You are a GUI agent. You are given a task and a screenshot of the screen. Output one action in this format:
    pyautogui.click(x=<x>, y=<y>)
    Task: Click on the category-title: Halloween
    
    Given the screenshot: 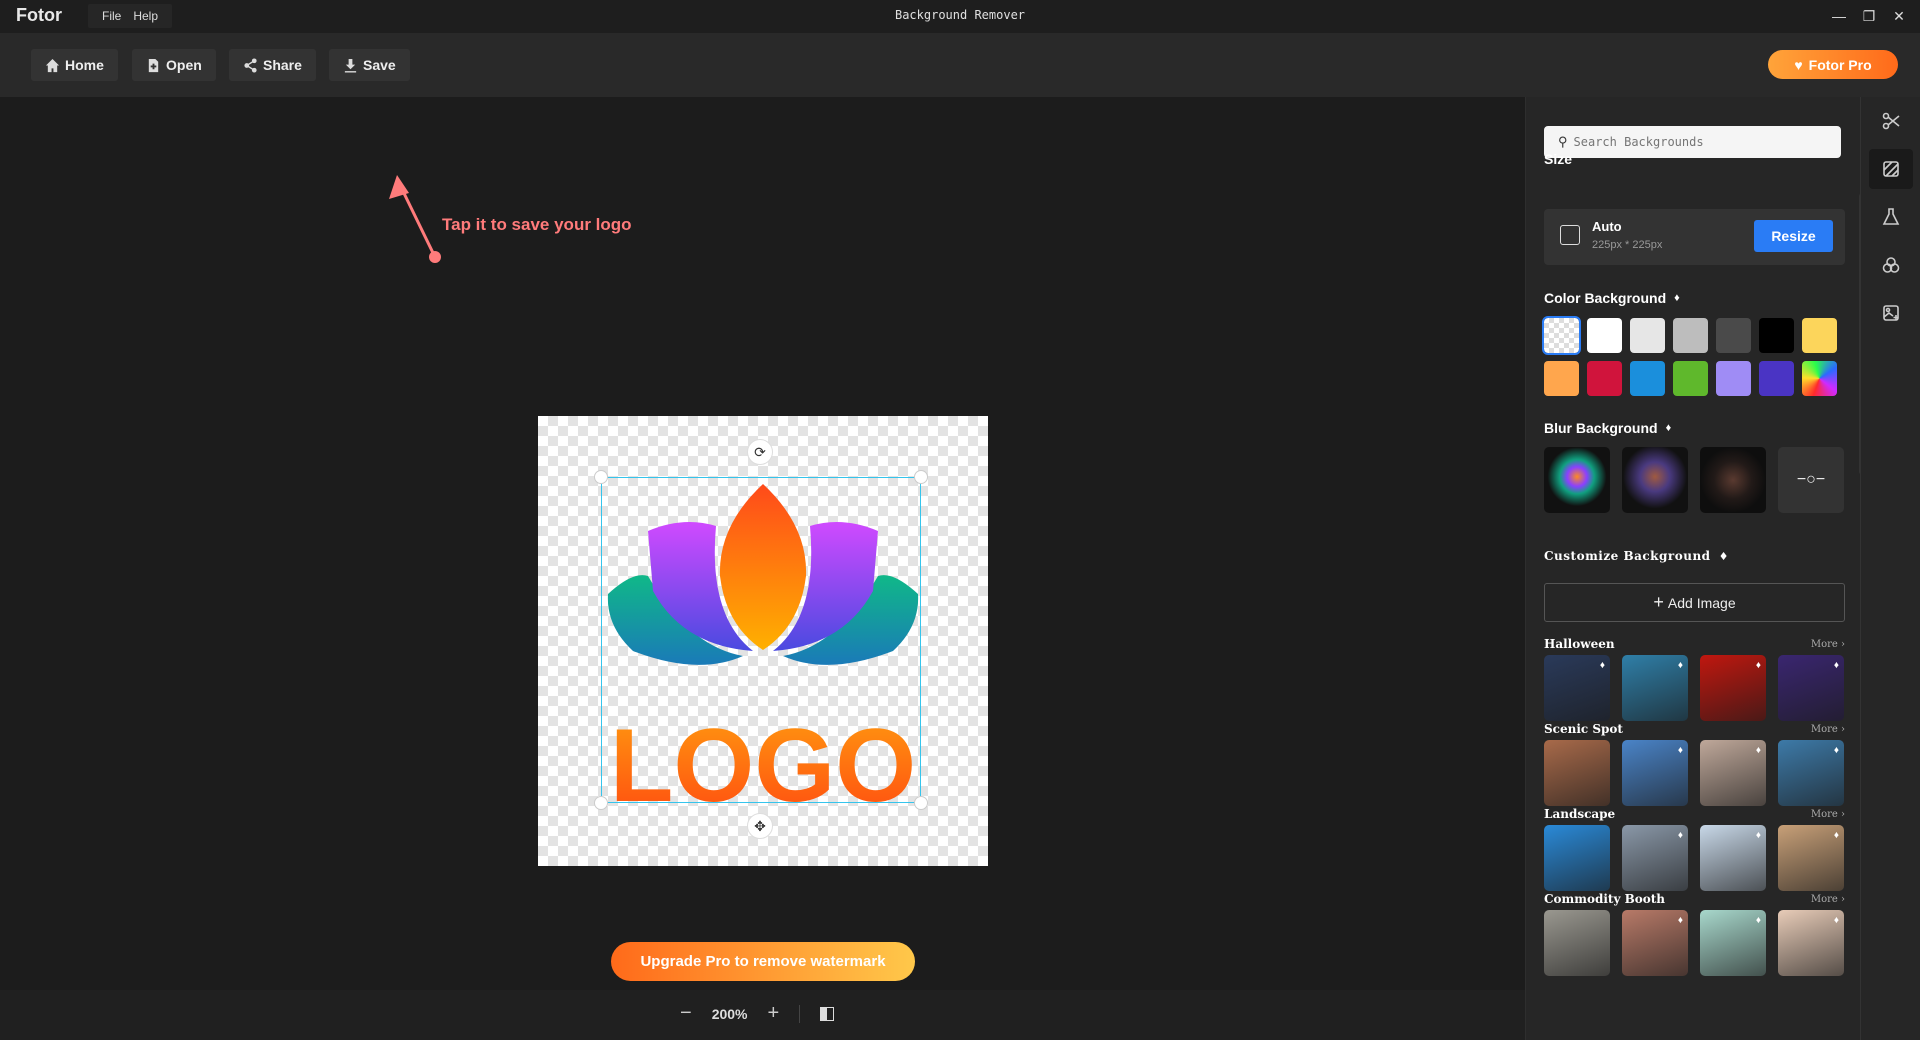 What is the action you would take?
    pyautogui.click(x=1579, y=644)
    